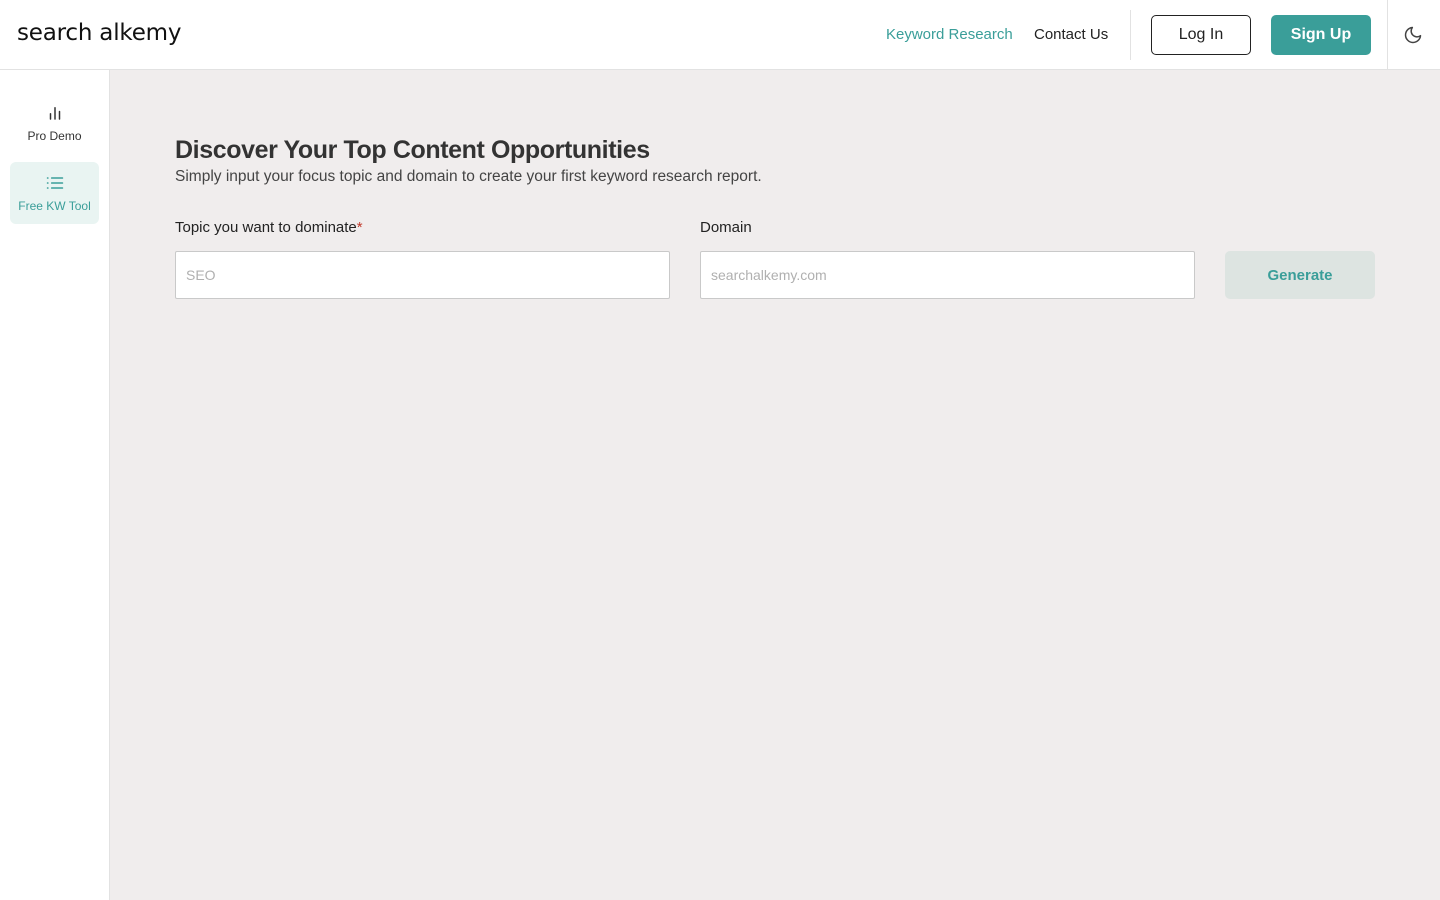 Image resolution: width=1440 pixels, height=900 pixels. What do you see at coordinates (947, 275) in the screenshot?
I see `domain-input` at bounding box center [947, 275].